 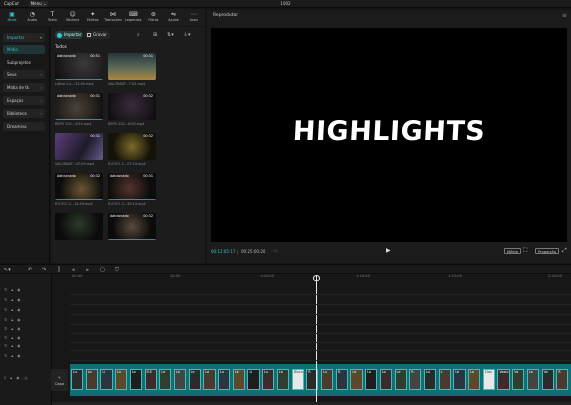 I want to click on timeline-clip: Clas, so click(x=488, y=379).